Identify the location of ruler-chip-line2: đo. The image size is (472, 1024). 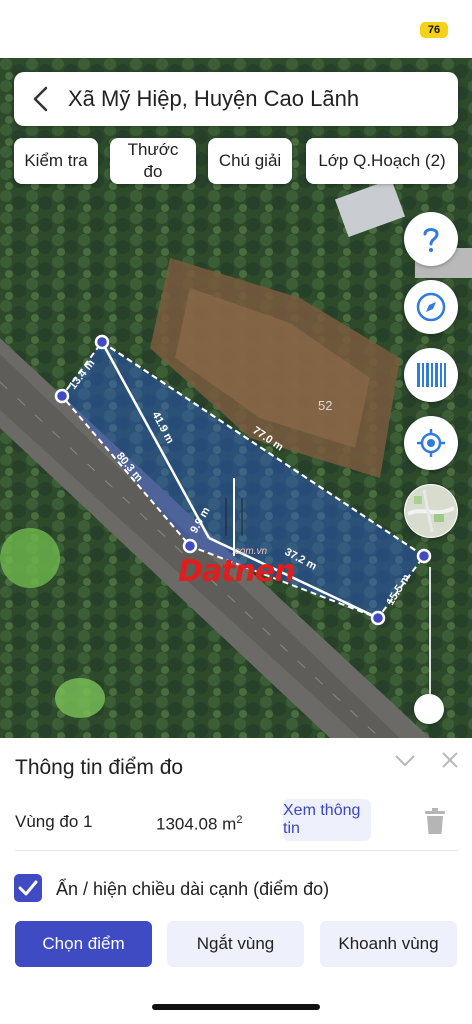
(153, 171).